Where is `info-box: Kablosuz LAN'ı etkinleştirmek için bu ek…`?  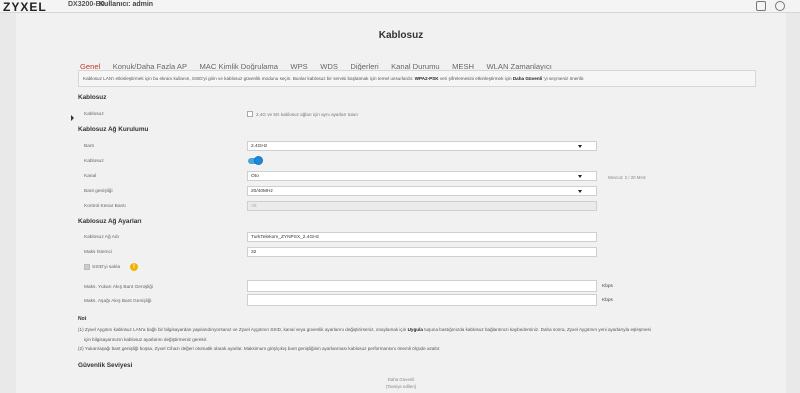
info-box: Kablosuz LAN'ı etkinleştirmek için bu ek… is located at coordinates (417, 78).